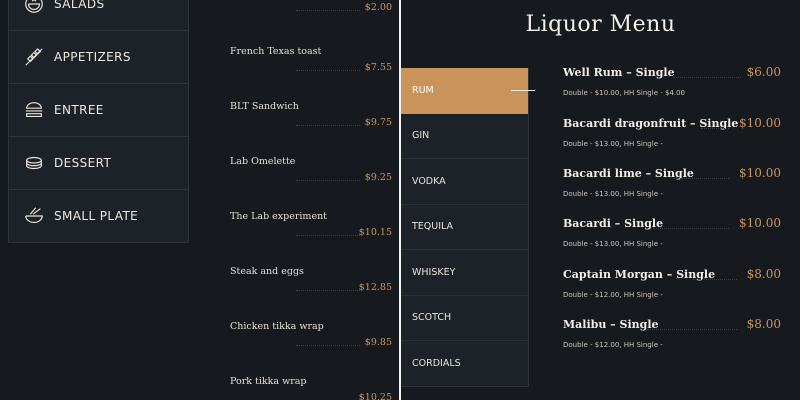 The image size is (800, 400). I want to click on food-item-name: Lab Omelette, so click(263, 161).